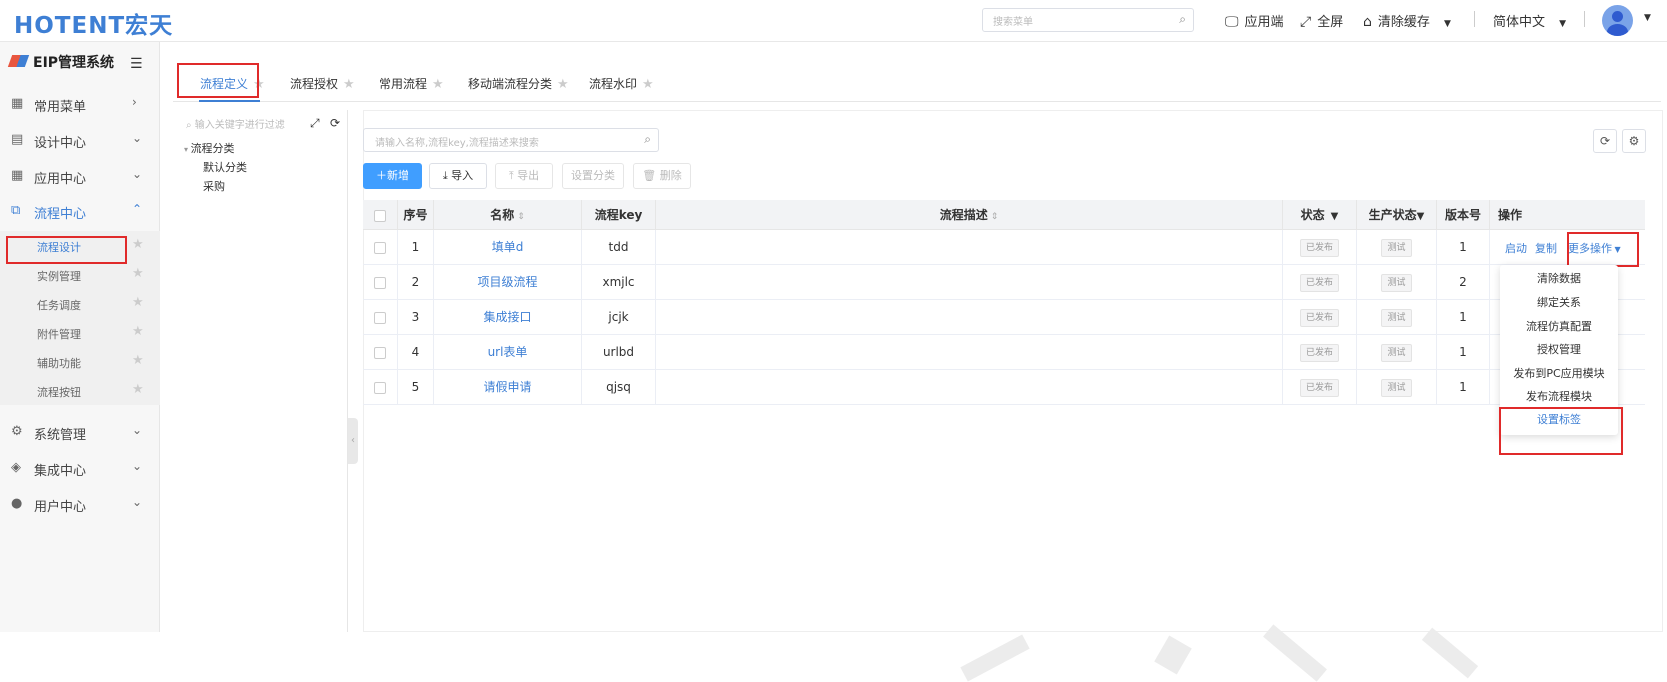 The image size is (1667, 682). Describe the element at coordinates (80, 390) in the screenshot. I see `submenu-flow-buttons: 流程按钮 ★` at that location.